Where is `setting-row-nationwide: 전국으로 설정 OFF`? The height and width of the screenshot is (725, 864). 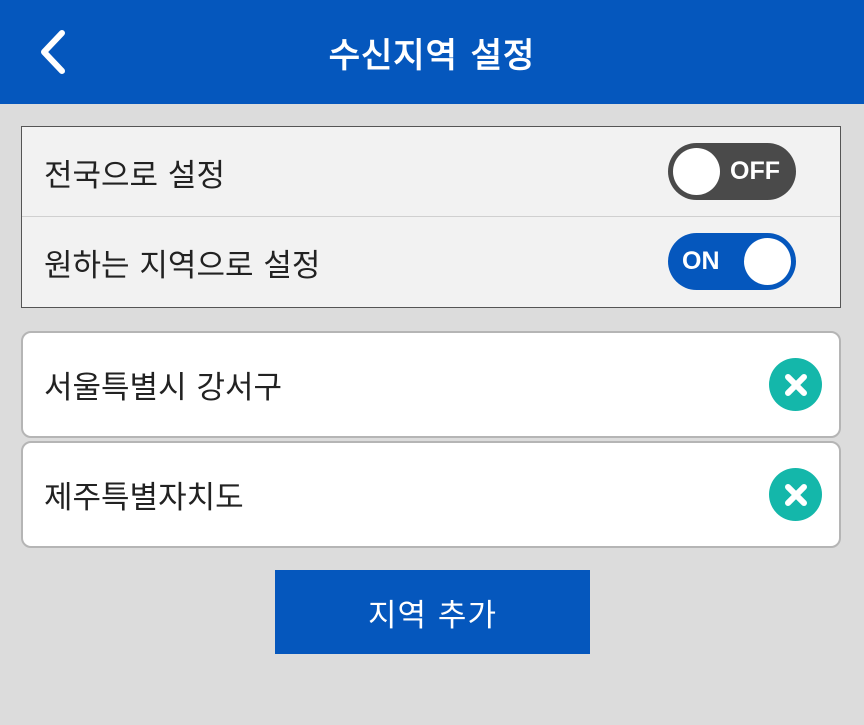 setting-row-nationwide: 전국으로 설정 OFF is located at coordinates (431, 172).